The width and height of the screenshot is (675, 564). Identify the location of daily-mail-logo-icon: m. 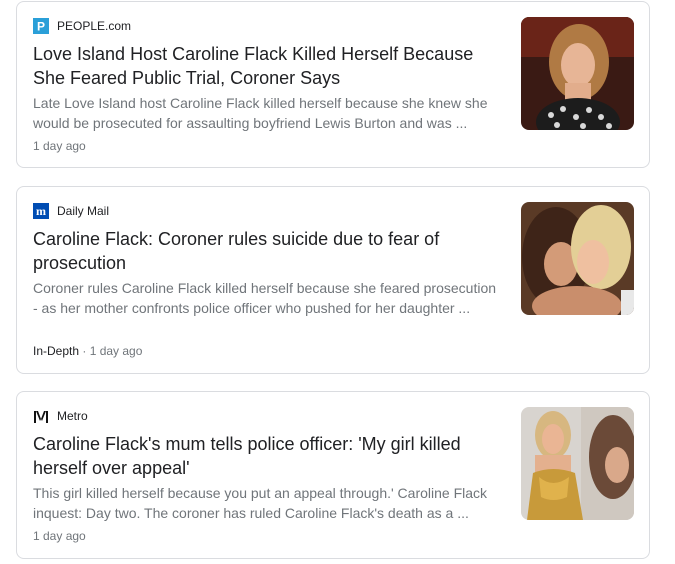
(41, 210).